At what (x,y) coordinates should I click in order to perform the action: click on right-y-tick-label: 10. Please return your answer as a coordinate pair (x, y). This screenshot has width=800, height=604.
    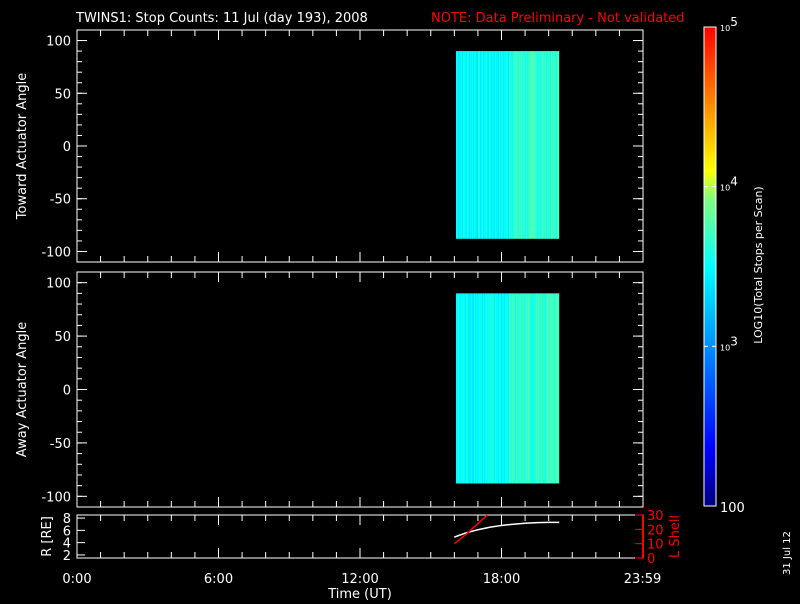
    Looking at the image, I should click on (655, 545).